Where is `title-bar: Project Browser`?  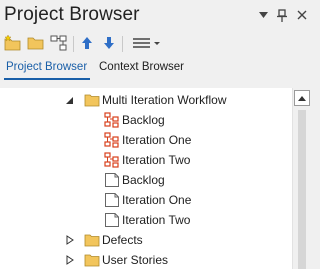
title-bar: Project Browser is located at coordinates (159, 16).